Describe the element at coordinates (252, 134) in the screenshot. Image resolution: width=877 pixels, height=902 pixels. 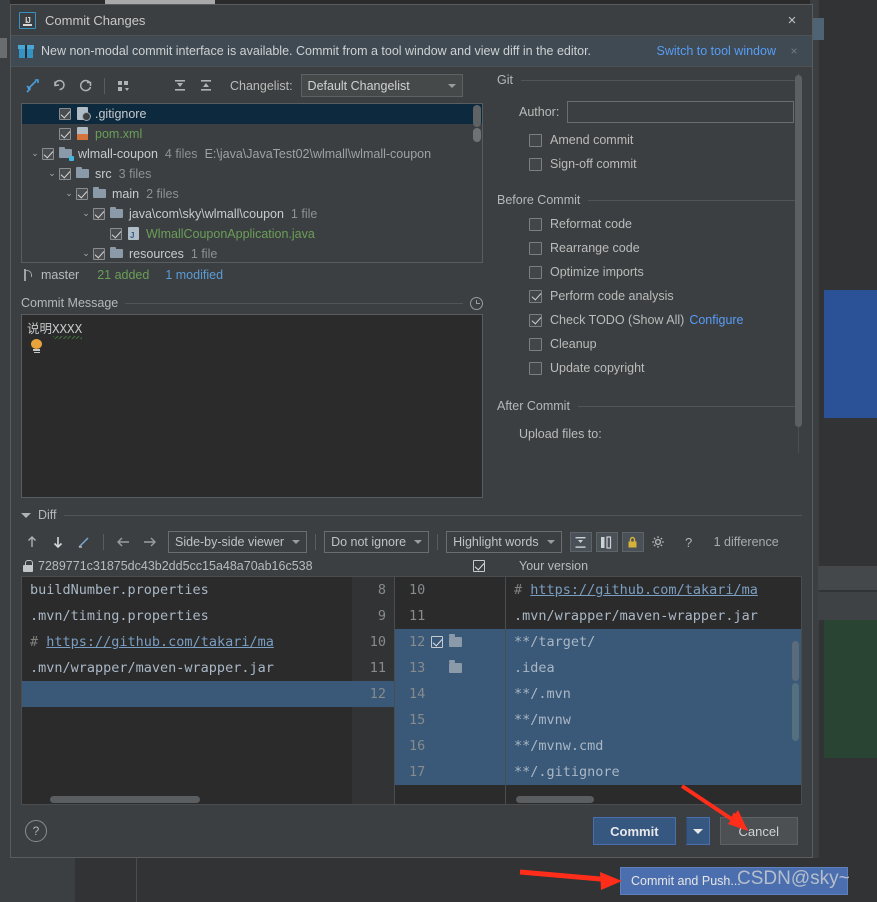
I see `tree-row: ⌄pom.xml` at that location.